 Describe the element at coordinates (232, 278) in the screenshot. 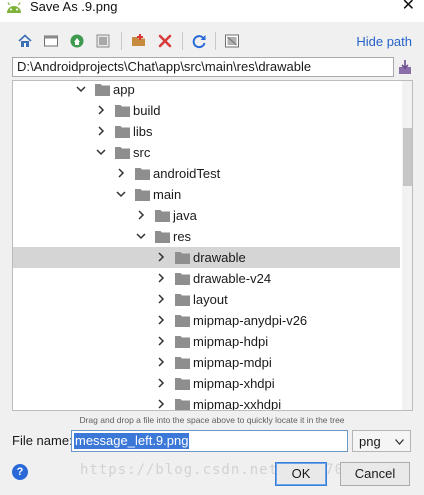

I see `tree-item-label: drawable-v24` at that location.